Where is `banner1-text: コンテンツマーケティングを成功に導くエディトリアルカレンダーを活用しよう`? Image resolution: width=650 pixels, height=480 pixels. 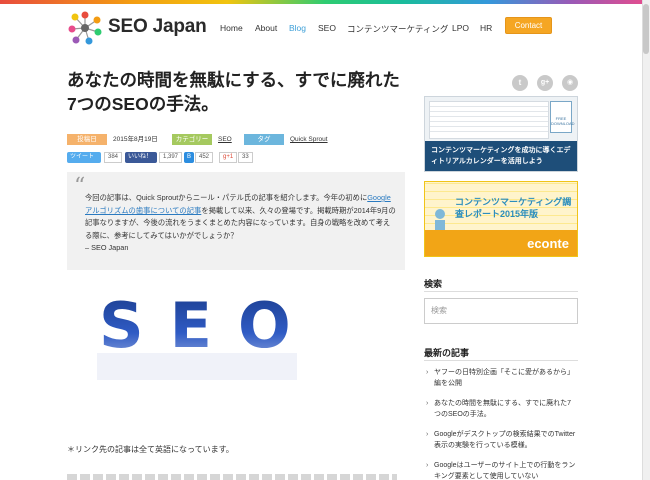 banner1-text: コンテンツマーケティングを成功に導くエディトリアルカレンダーを活用しよう is located at coordinates (501, 156).